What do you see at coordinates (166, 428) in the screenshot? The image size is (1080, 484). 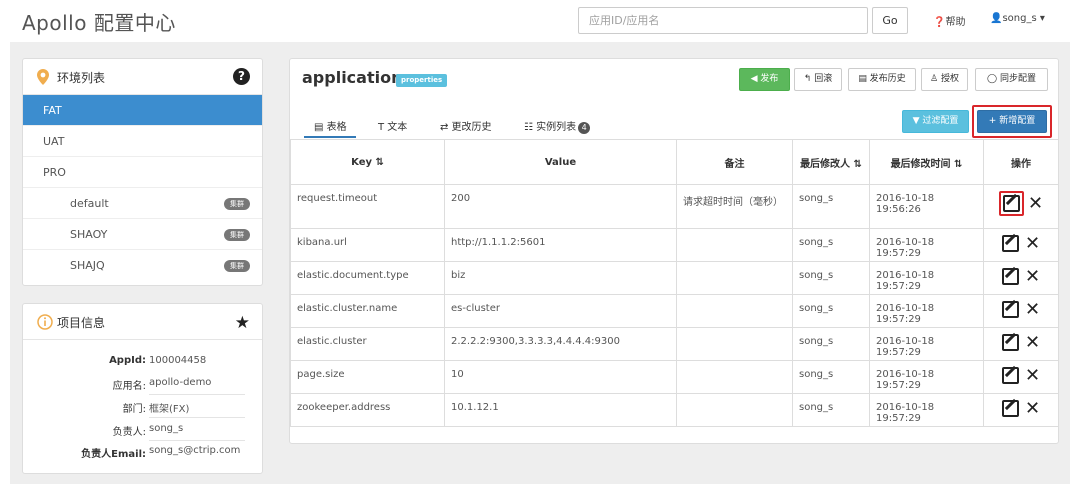 I see `info-value: song_s` at bounding box center [166, 428].